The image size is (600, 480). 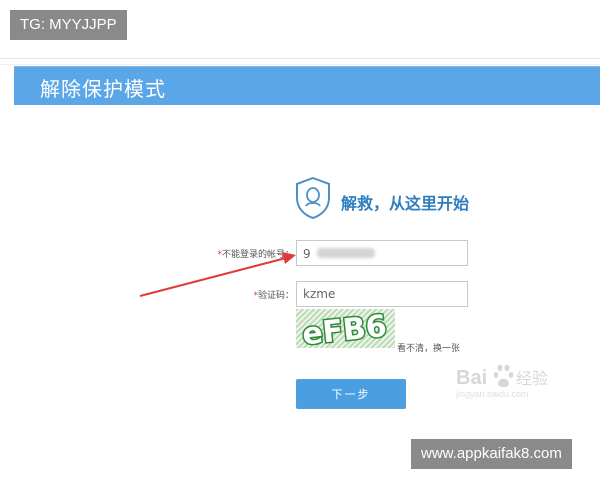 I want to click on svg-text: Bai, so click(x=471, y=378).